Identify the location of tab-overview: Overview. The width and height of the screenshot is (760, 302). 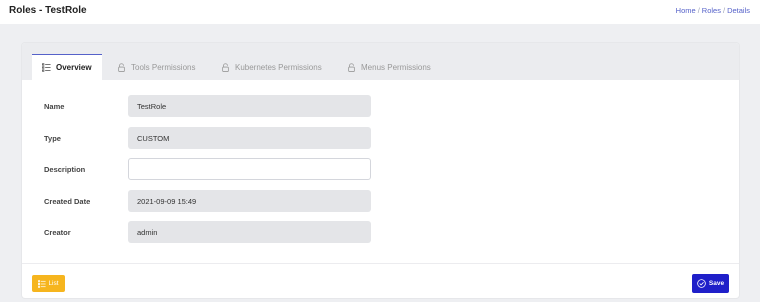
(67, 67).